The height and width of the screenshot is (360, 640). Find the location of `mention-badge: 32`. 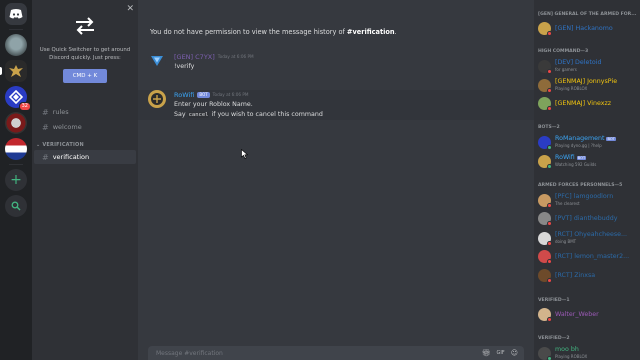

mention-badge: 32 is located at coordinates (24, 106).